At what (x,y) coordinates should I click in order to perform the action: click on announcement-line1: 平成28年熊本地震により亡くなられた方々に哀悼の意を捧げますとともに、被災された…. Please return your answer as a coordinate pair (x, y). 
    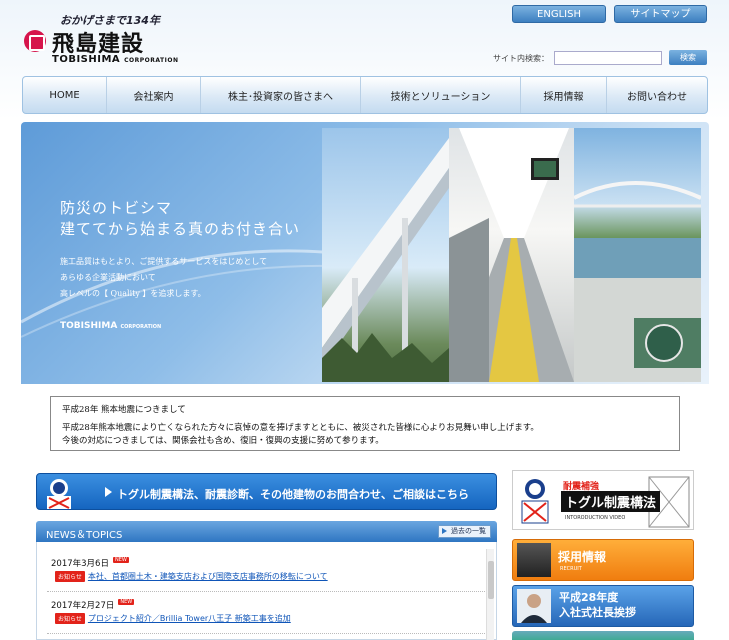
    Looking at the image, I should click on (300, 428).